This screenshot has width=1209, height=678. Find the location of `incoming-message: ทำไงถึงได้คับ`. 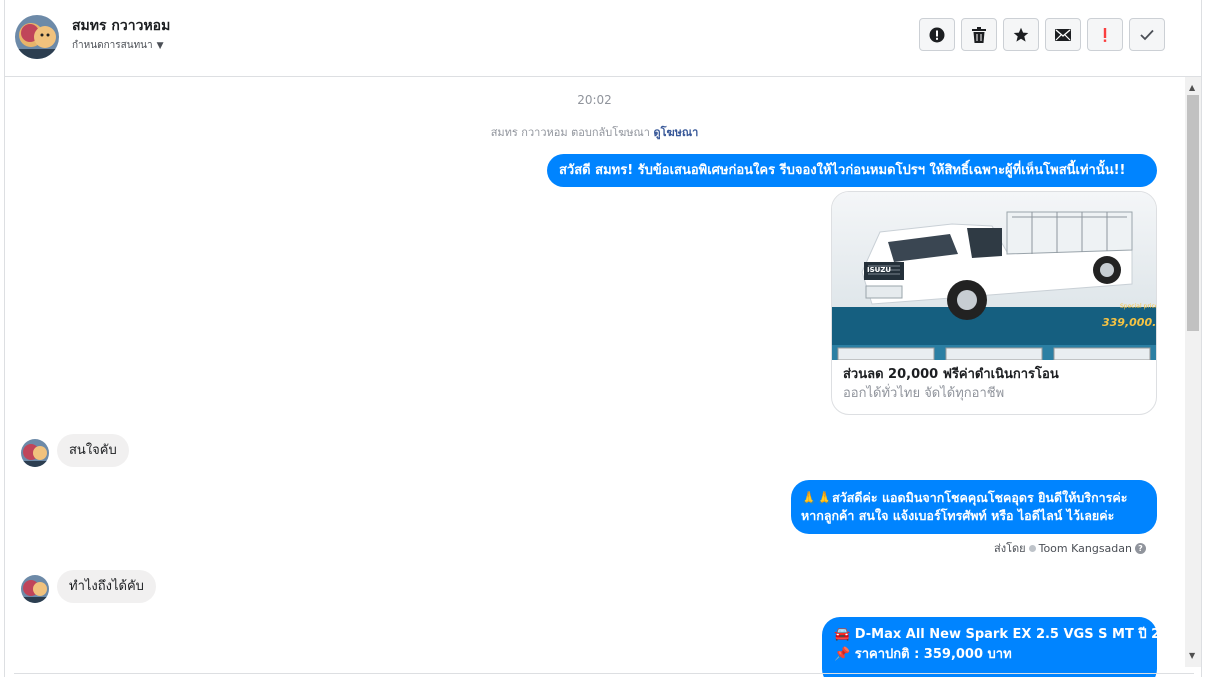

incoming-message: ทำไงถึงได้คับ is located at coordinates (106, 586).